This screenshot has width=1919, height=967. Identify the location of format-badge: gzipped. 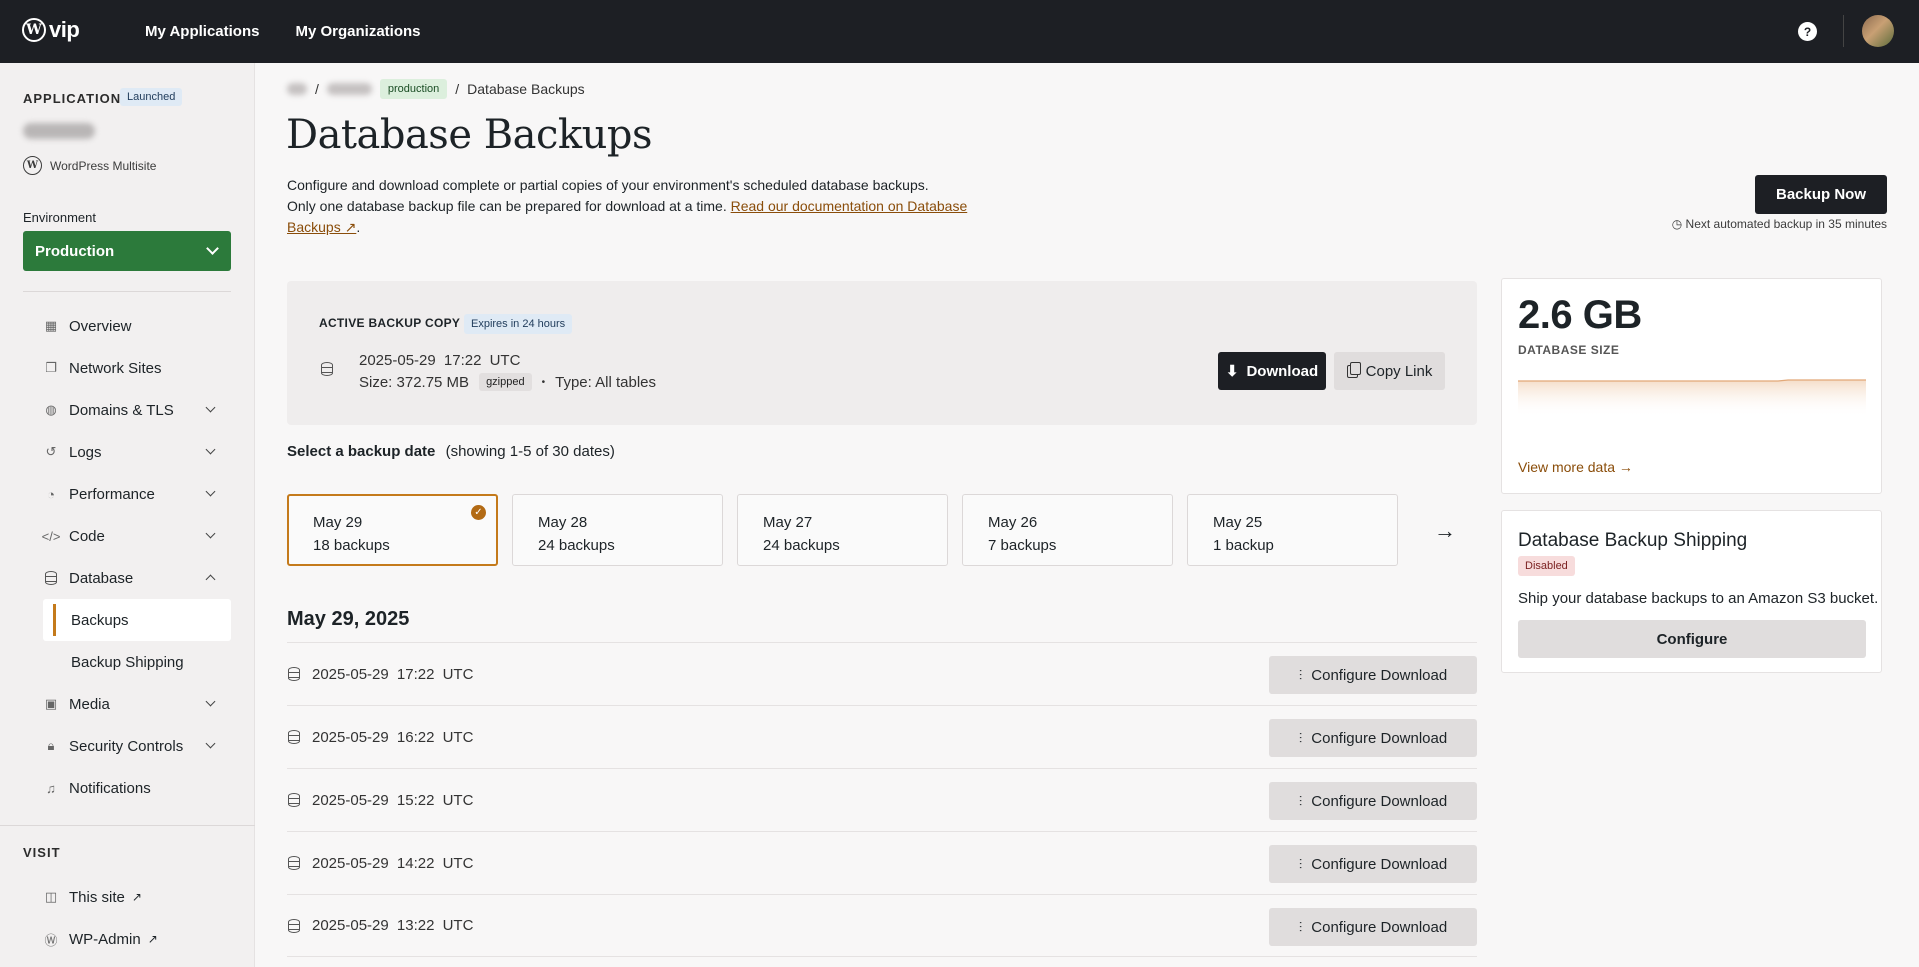
(505, 382).